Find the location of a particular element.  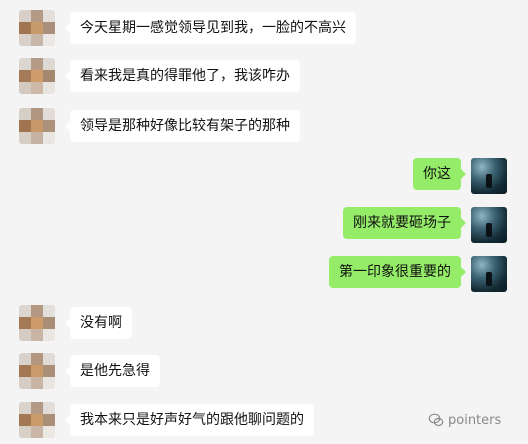

message-bubble: 看来我是真的得罪他了，我该咋办 is located at coordinates (182, 76).